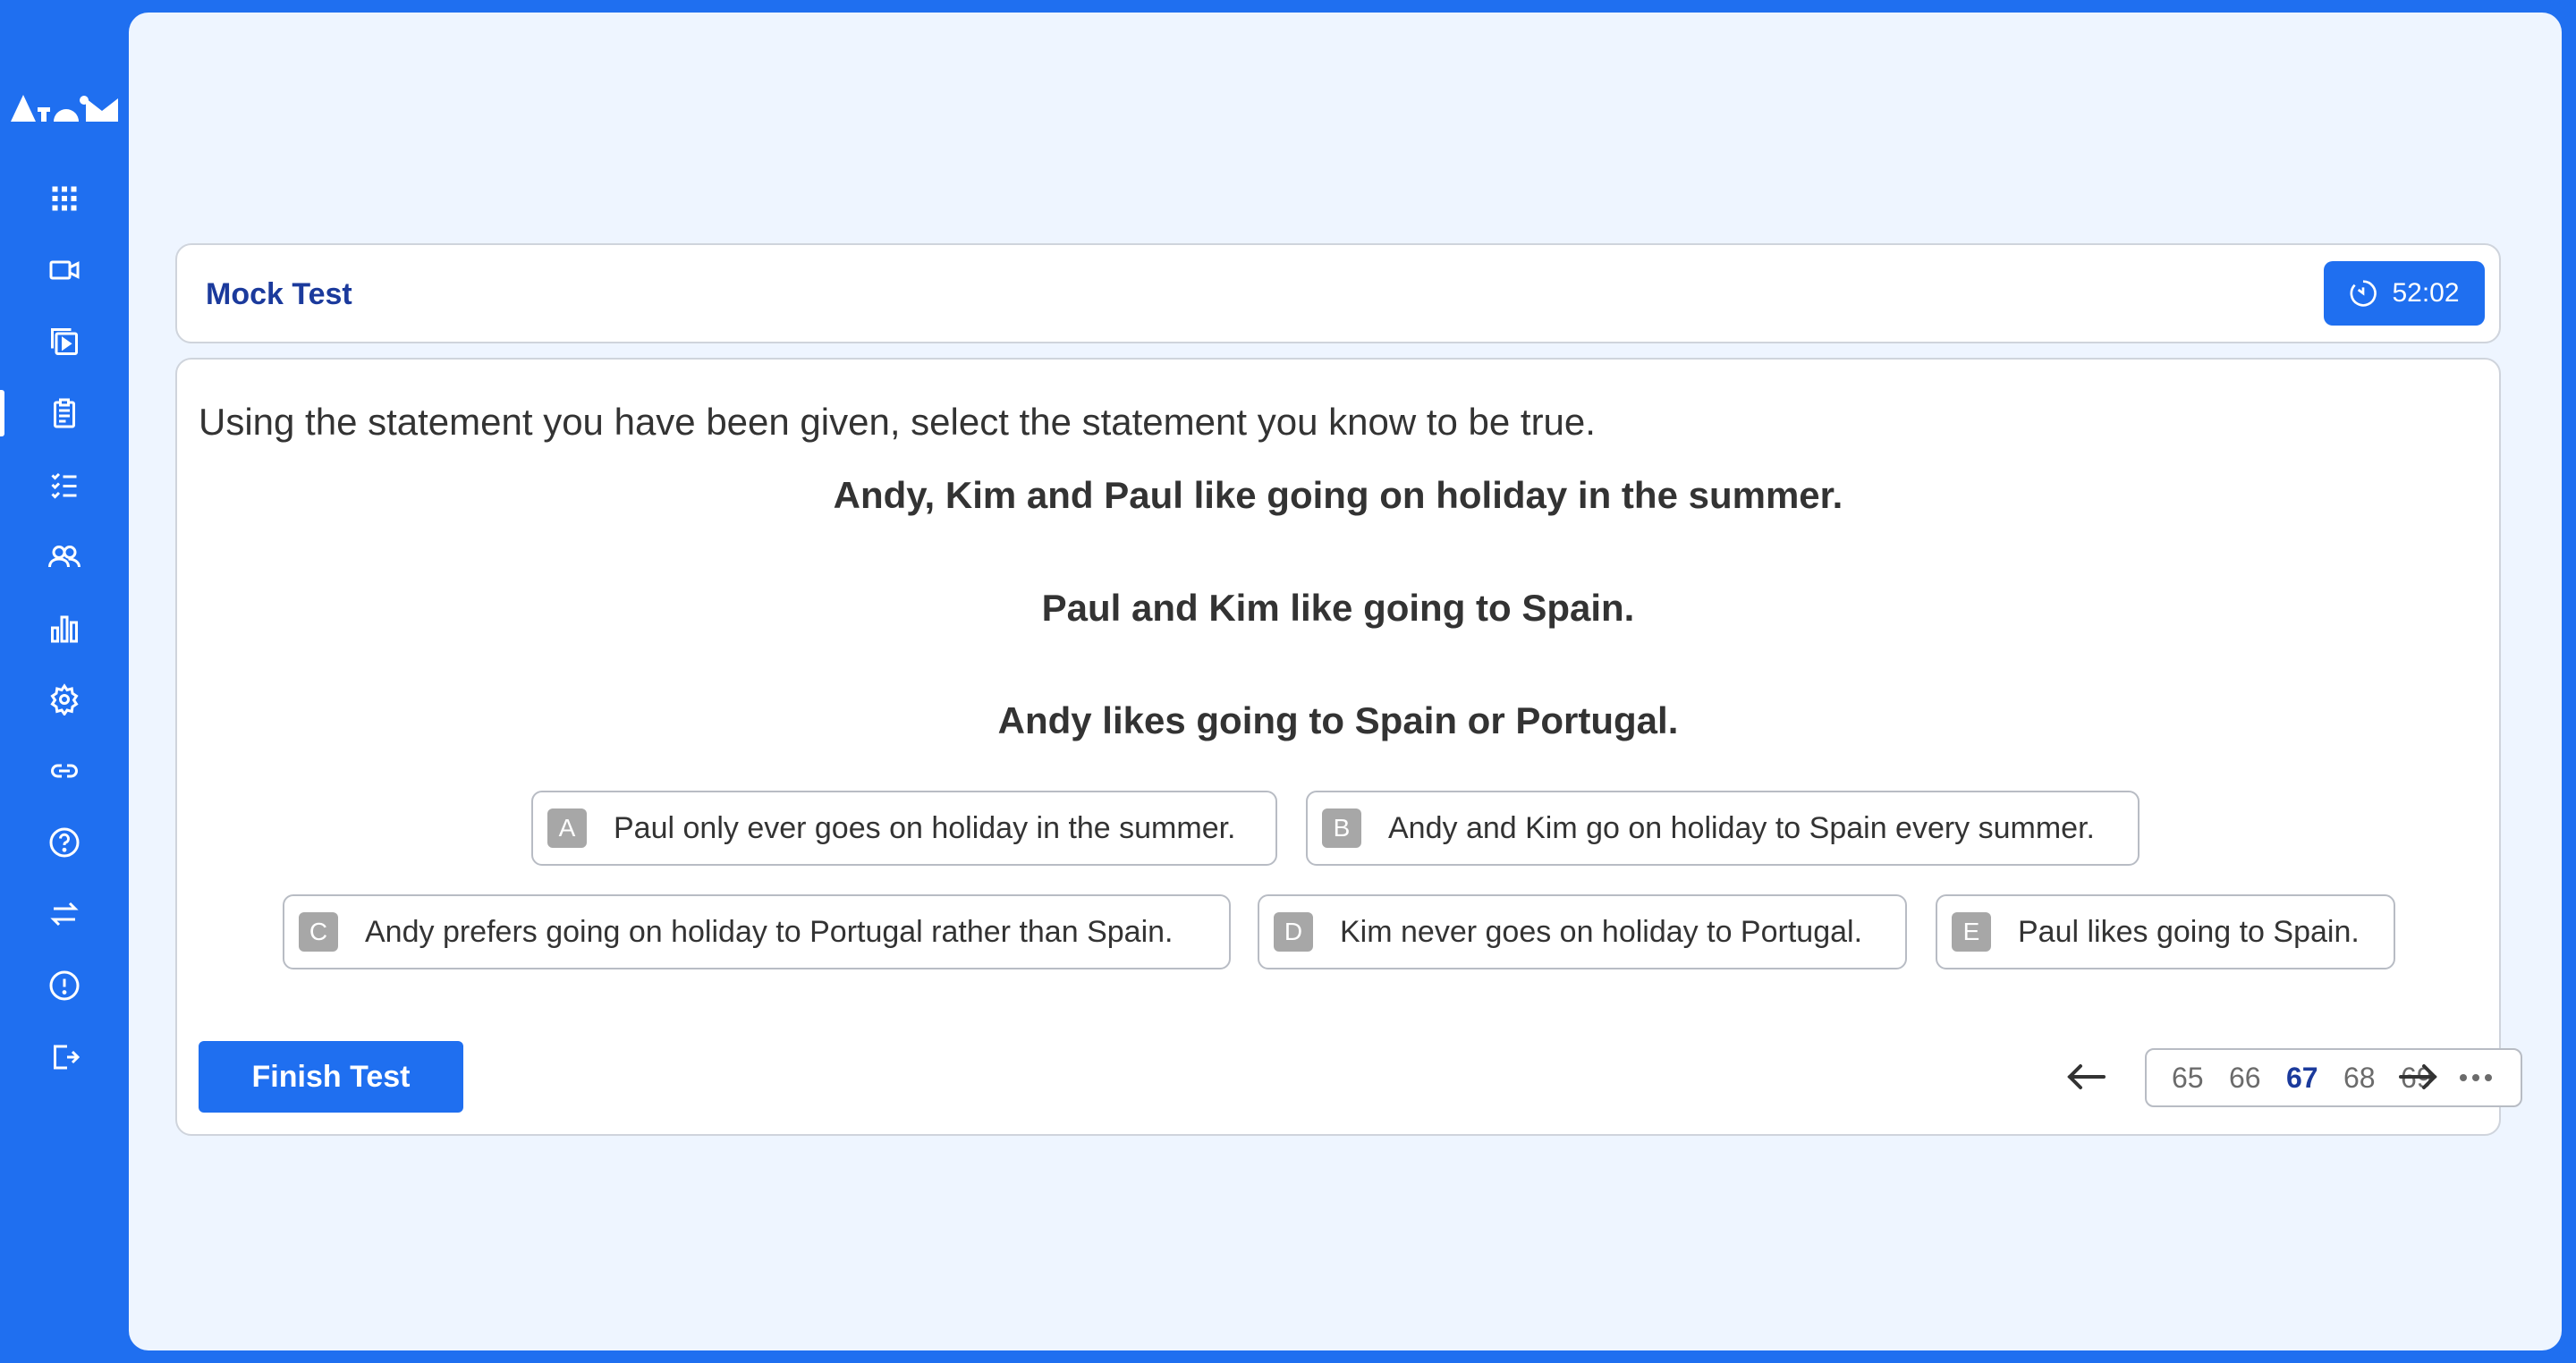 The width and height of the screenshot is (2576, 1363). What do you see at coordinates (67, 1058) in the screenshot?
I see `logout-icon` at bounding box center [67, 1058].